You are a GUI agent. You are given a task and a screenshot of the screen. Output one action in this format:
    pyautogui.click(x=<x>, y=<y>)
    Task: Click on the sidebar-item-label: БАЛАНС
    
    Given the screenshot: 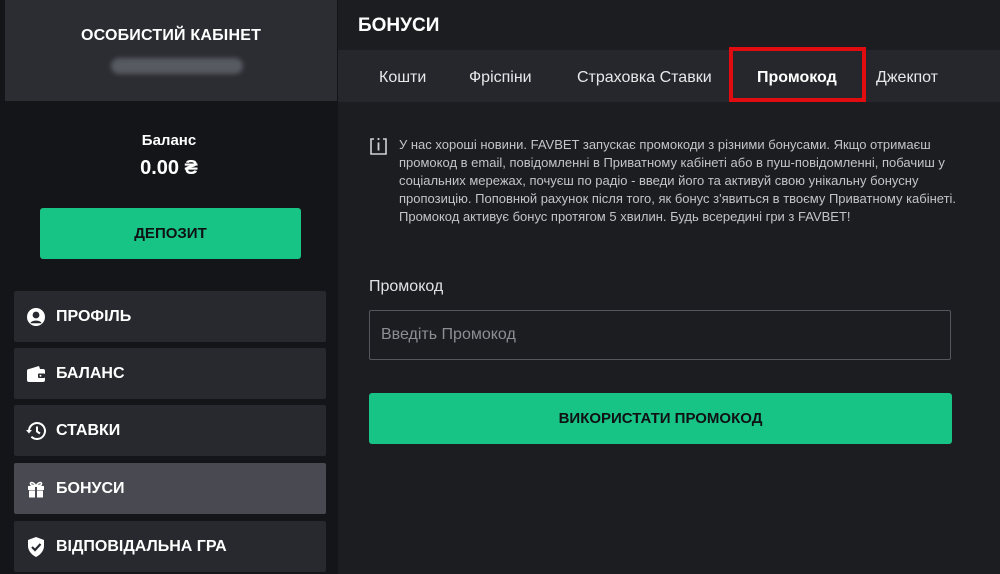 What is the action you would take?
    pyautogui.click(x=90, y=373)
    